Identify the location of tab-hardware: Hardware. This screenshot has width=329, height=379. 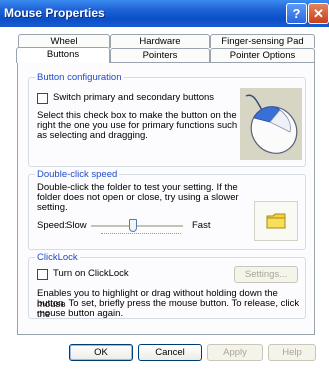
(160, 41).